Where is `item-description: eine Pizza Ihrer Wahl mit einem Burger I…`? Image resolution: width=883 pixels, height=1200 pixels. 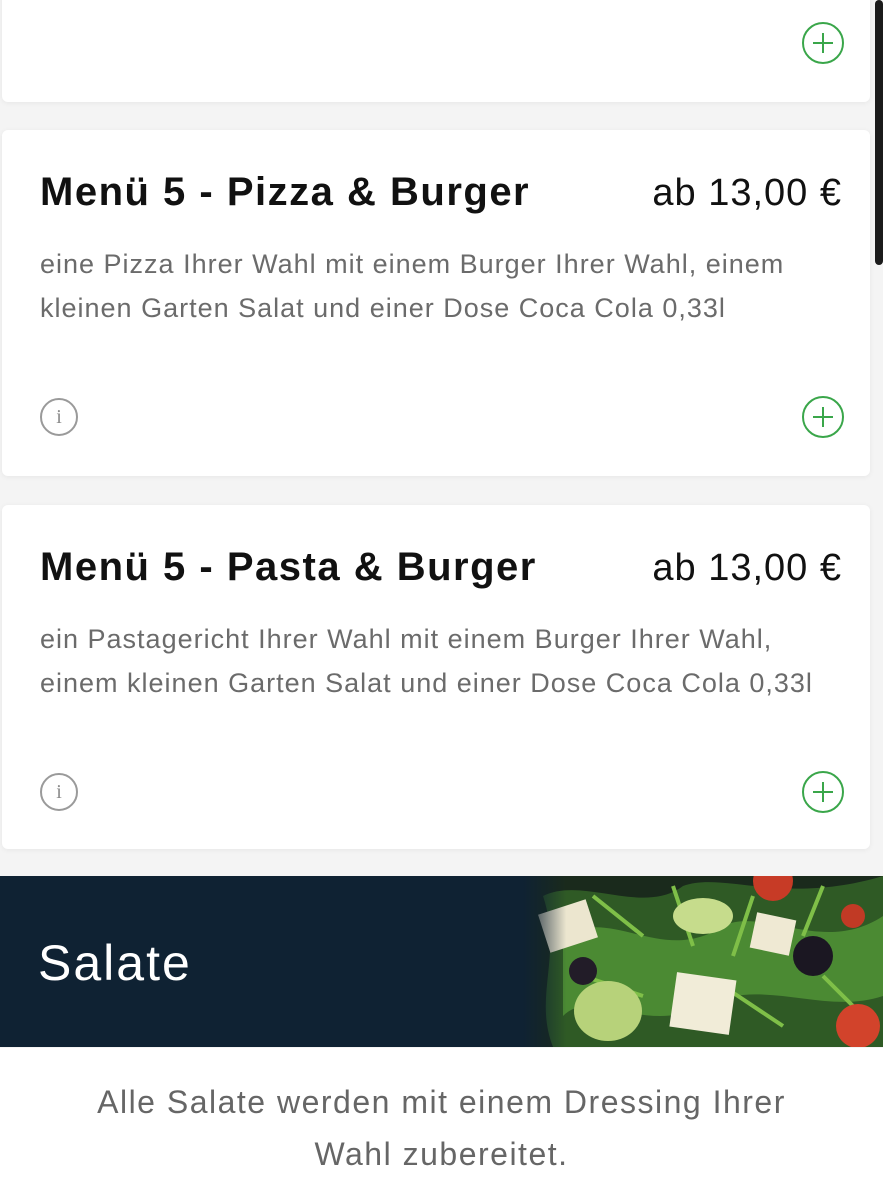
item-description: eine Pizza Ihrer Wahl mit einem Burger I… is located at coordinates (412, 286).